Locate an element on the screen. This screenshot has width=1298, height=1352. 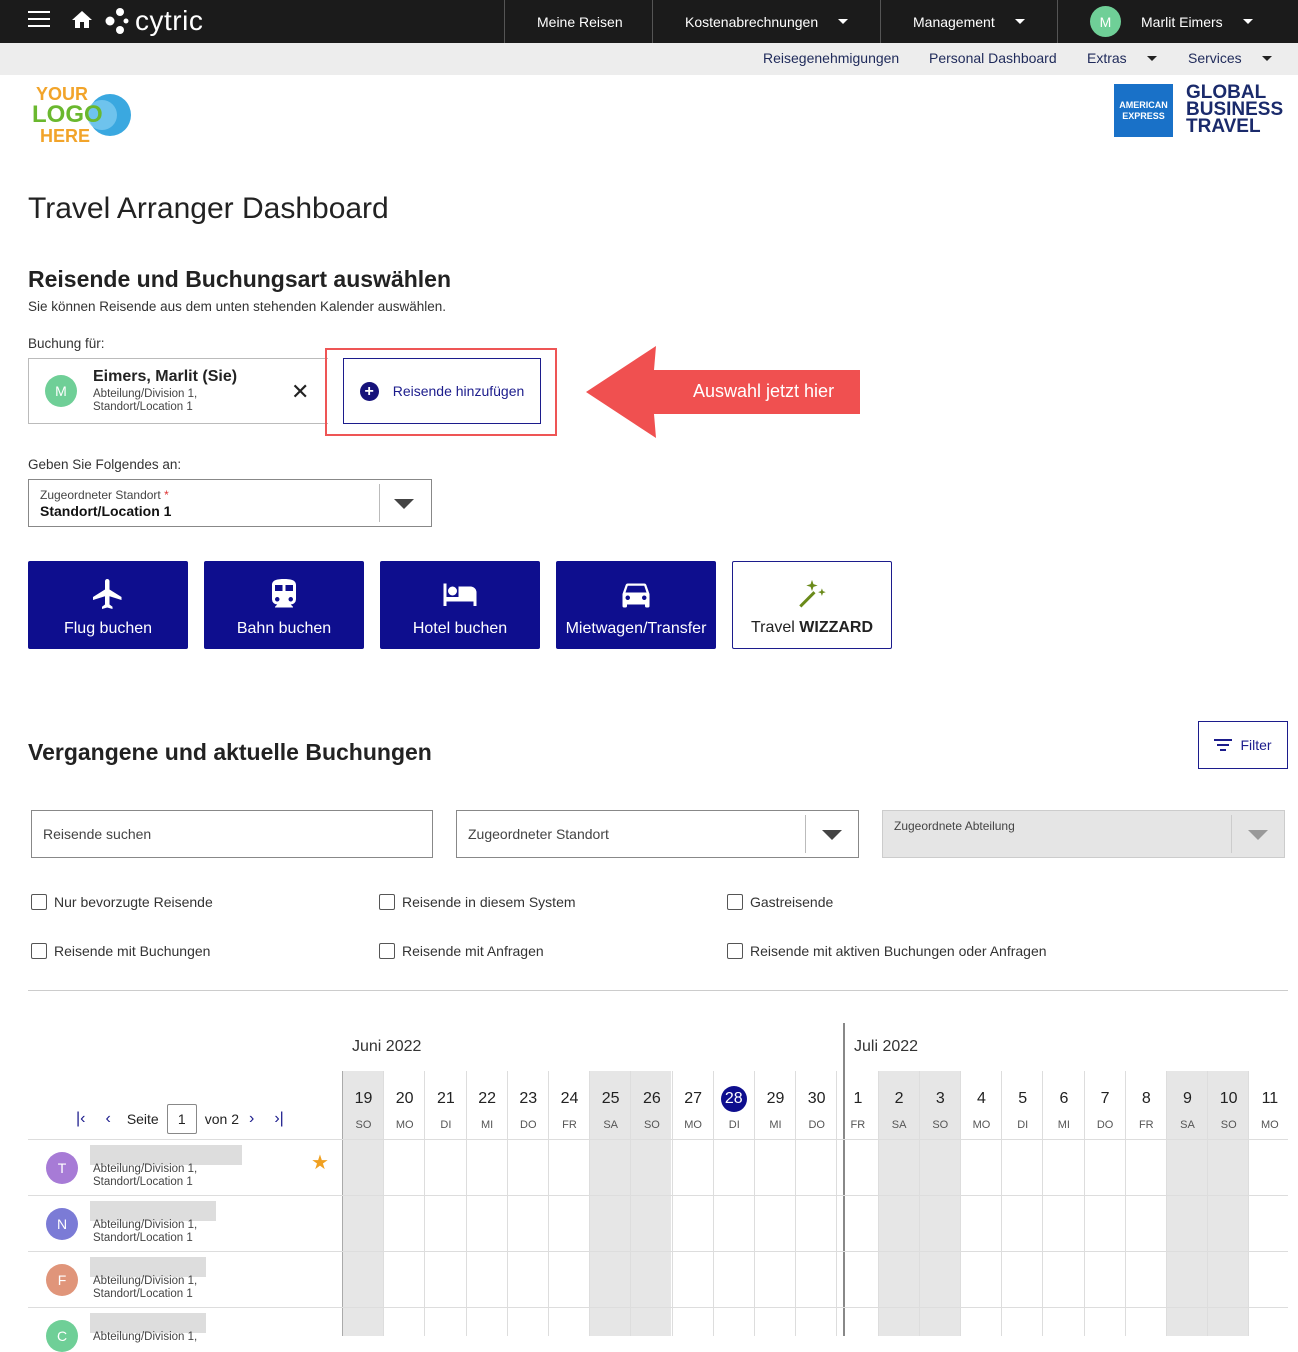
hamburger-menu-icon is located at coordinates (39, 20).